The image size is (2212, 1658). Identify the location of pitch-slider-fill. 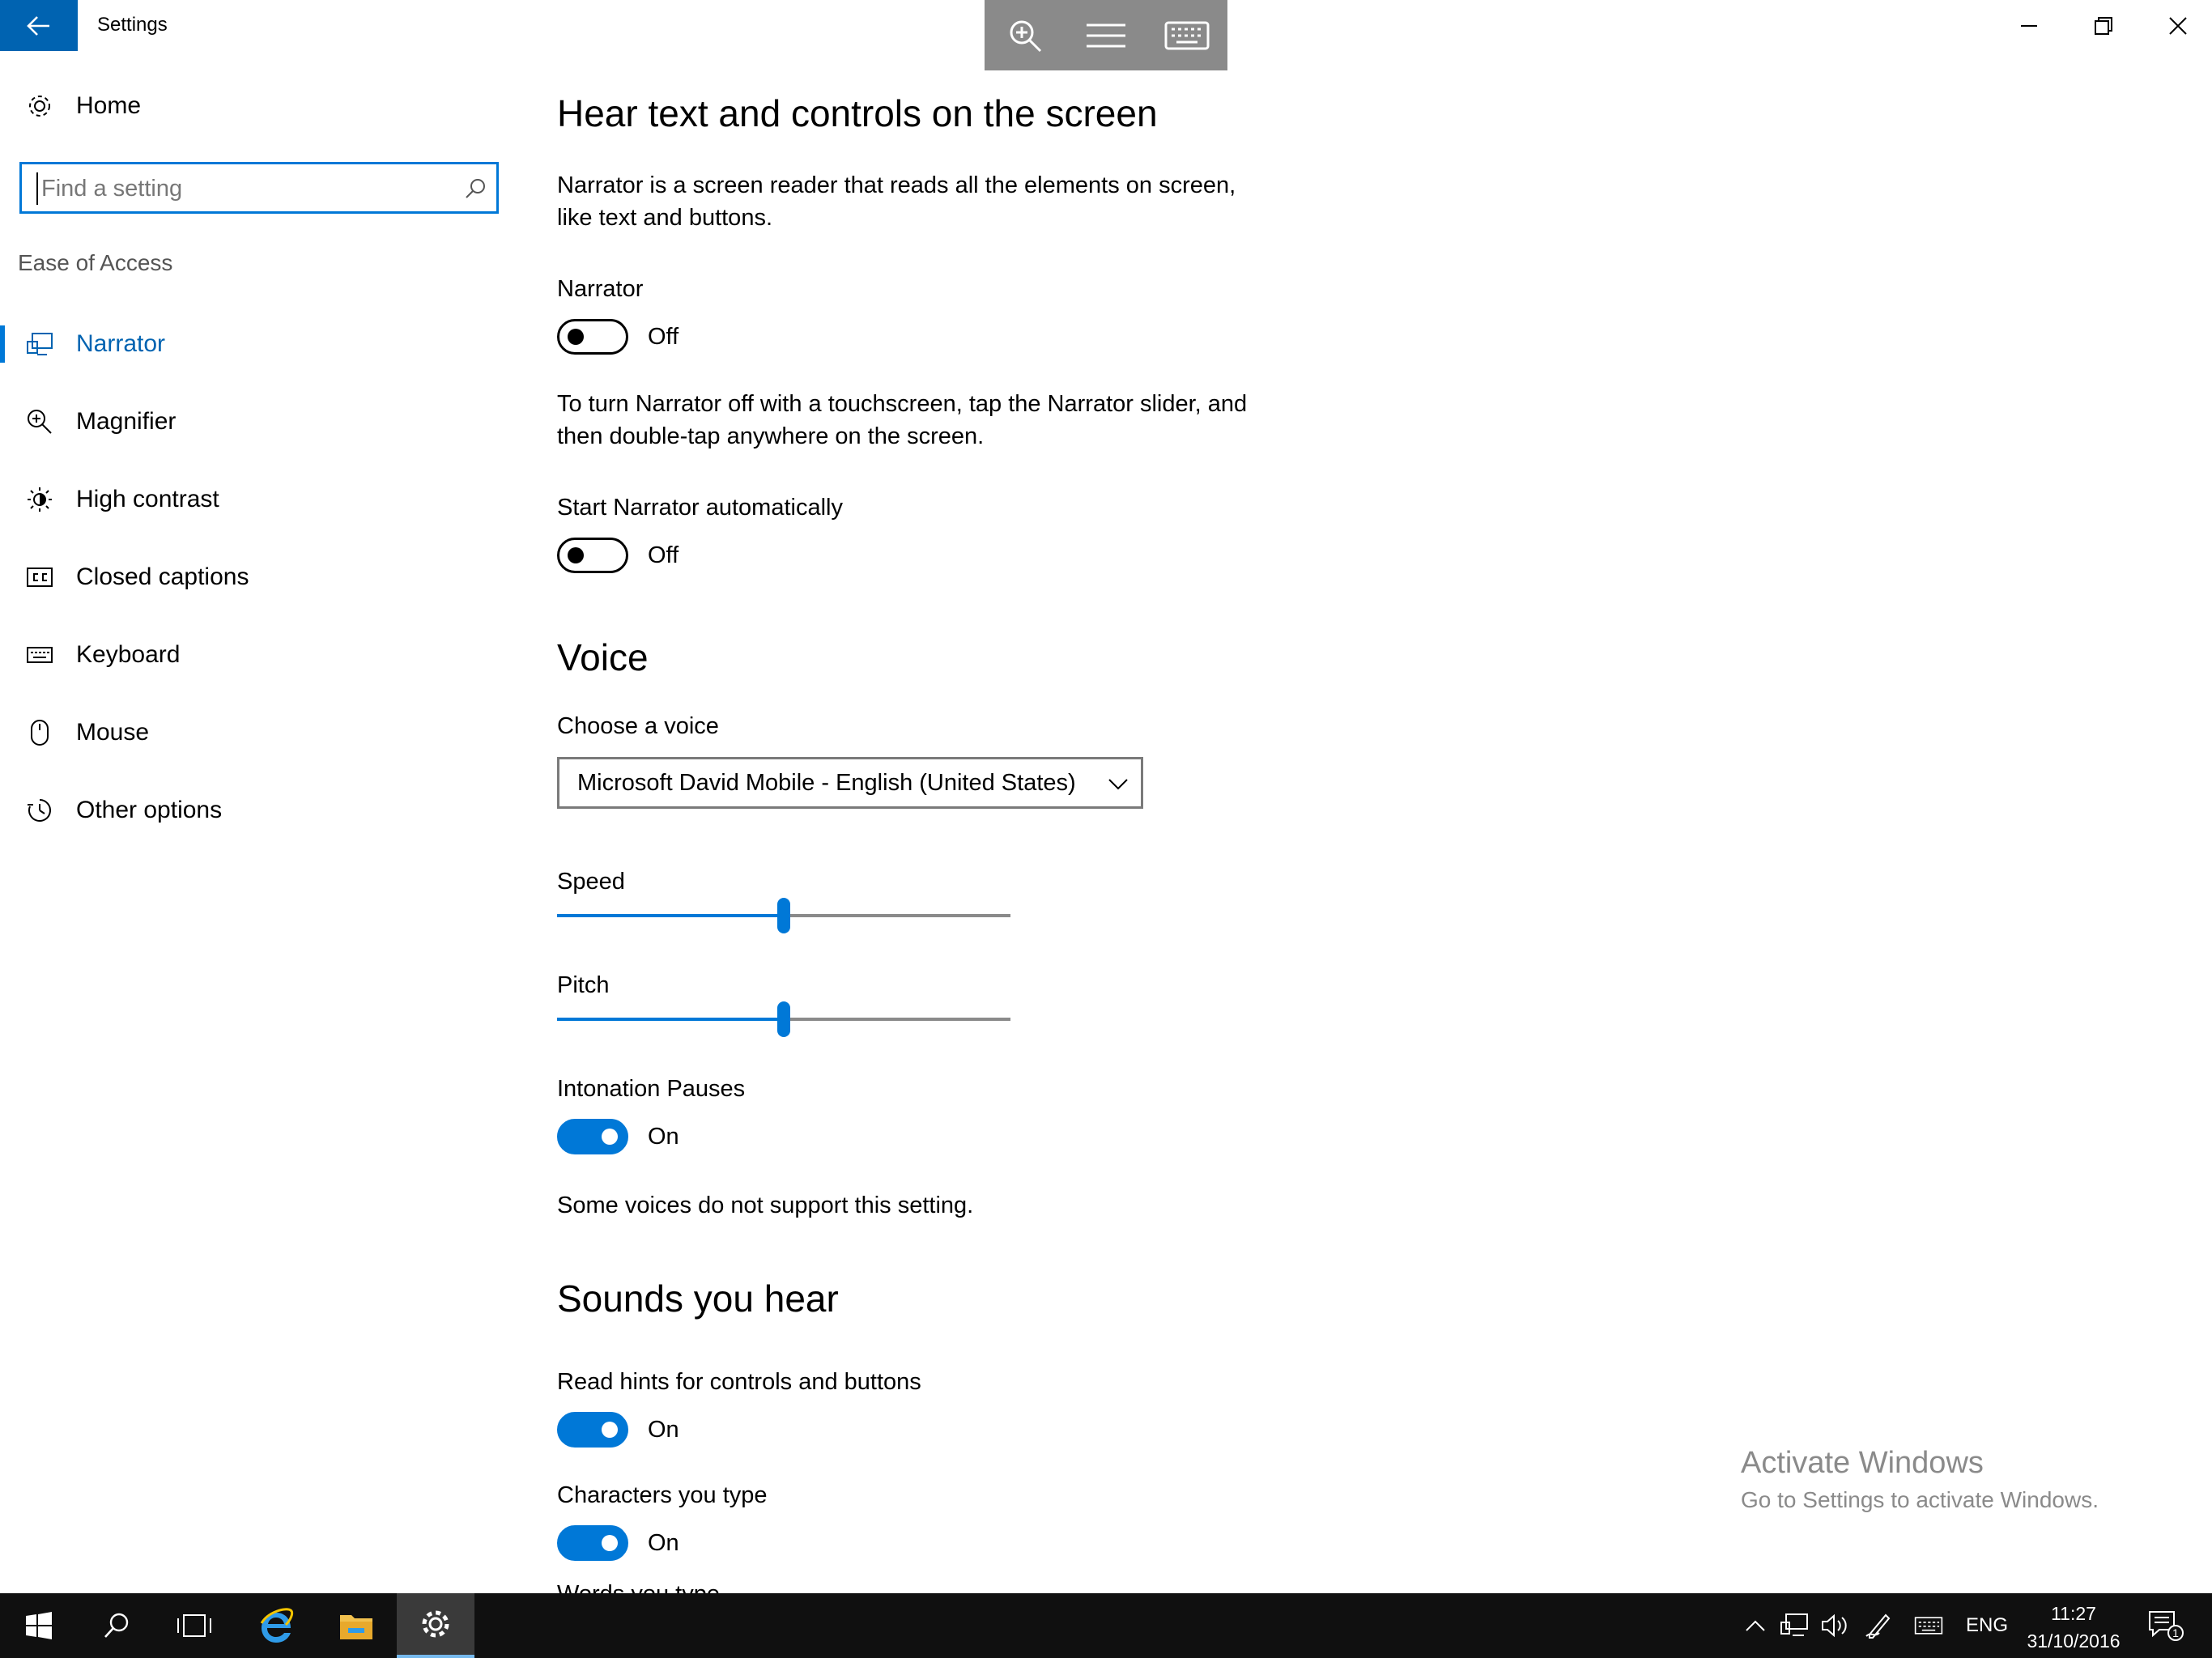
(670, 1019).